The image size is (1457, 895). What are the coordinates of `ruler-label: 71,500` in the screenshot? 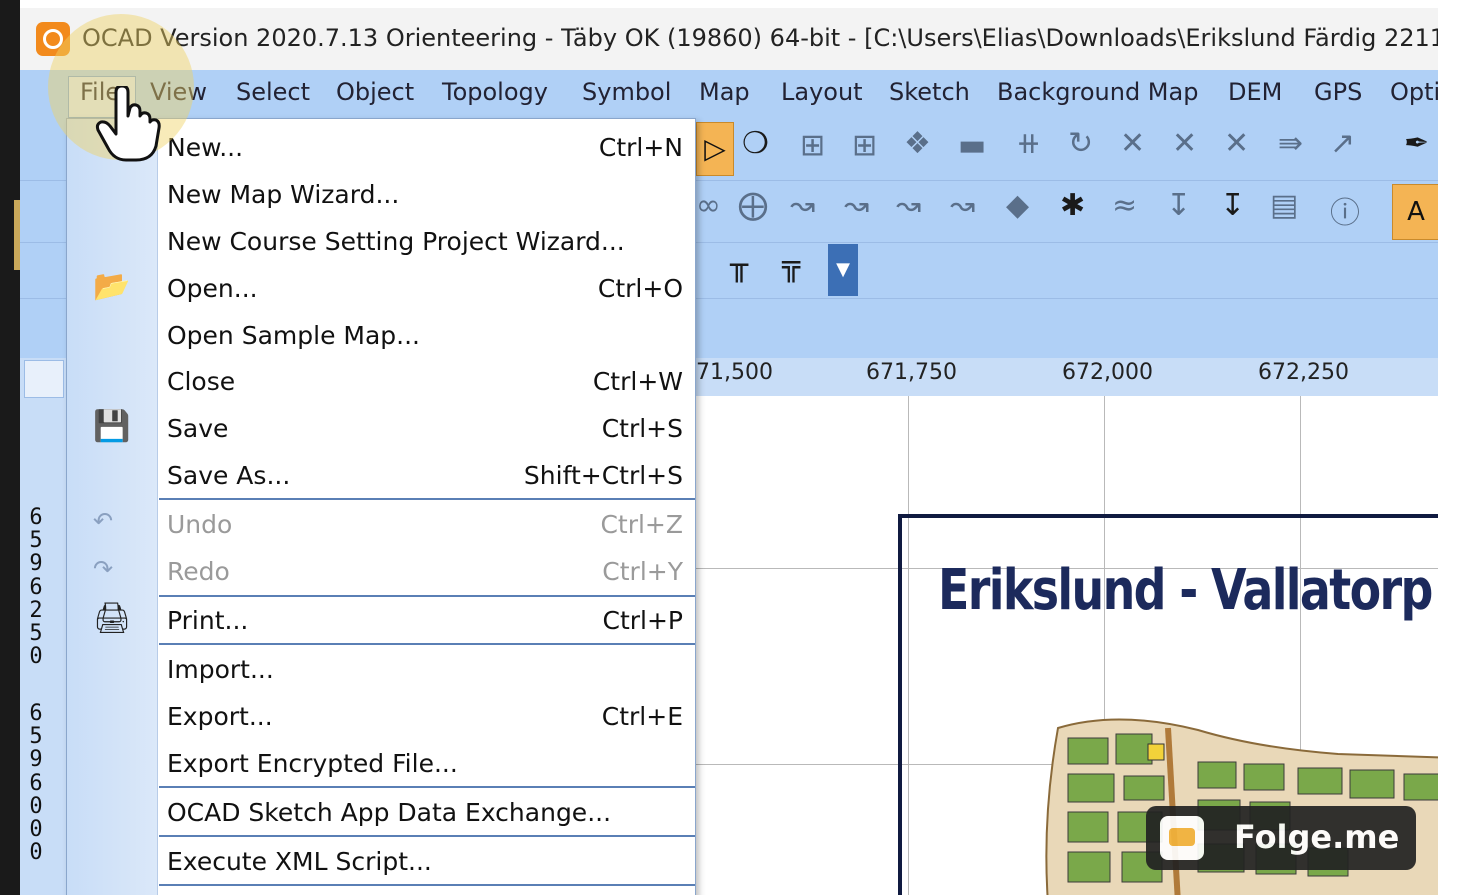 It's located at (734, 372).